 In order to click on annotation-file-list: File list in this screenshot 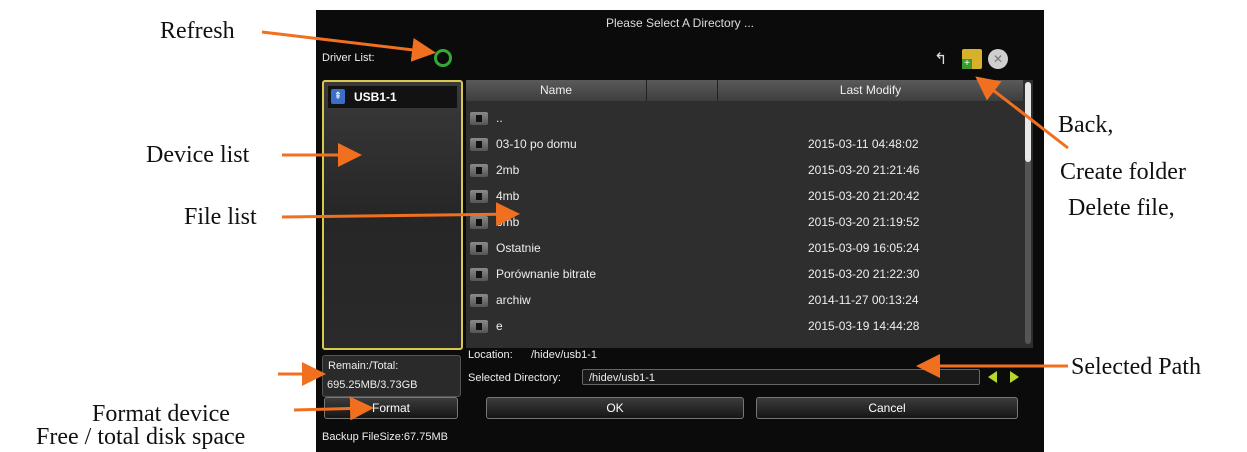, I will do `click(220, 217)`.